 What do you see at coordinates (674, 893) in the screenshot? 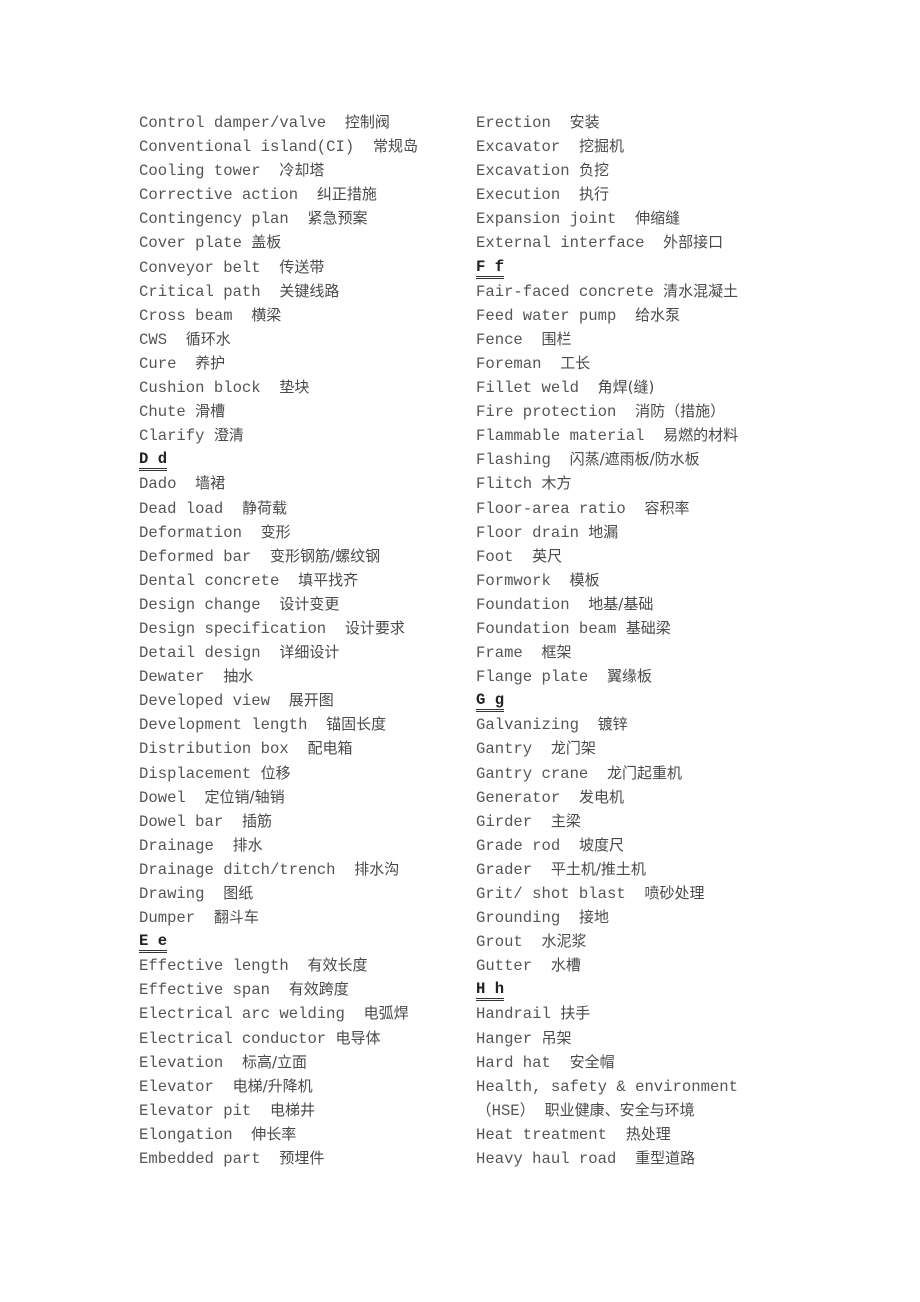
I see `term-chinese: 喷砂处理` at bounding box center [674, 893].